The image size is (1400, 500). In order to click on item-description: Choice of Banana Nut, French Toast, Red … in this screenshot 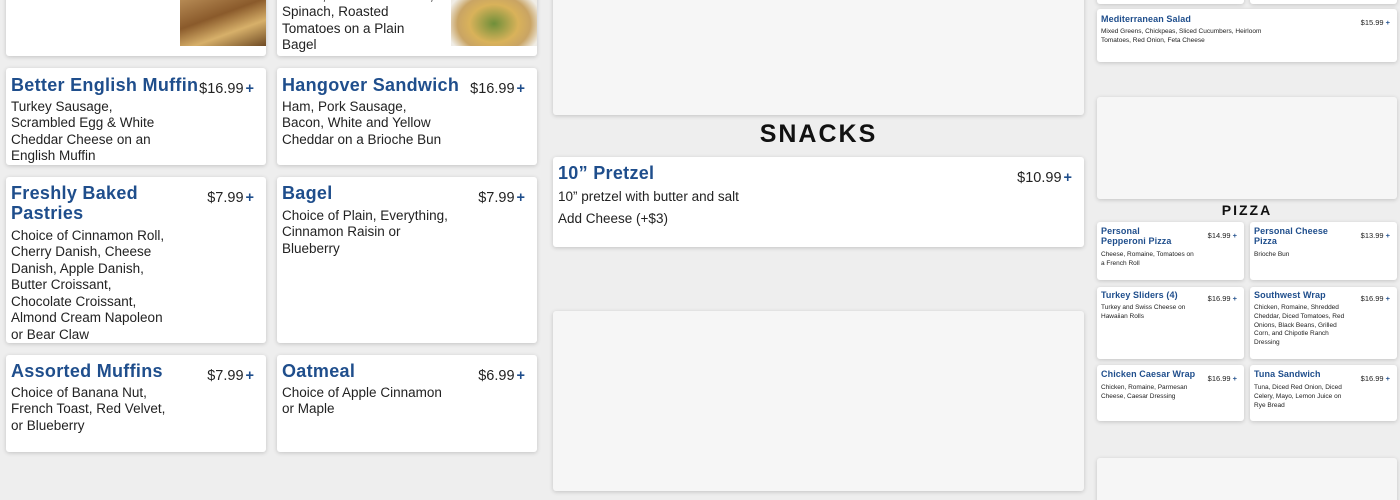, I will do `click(88, 409)`.